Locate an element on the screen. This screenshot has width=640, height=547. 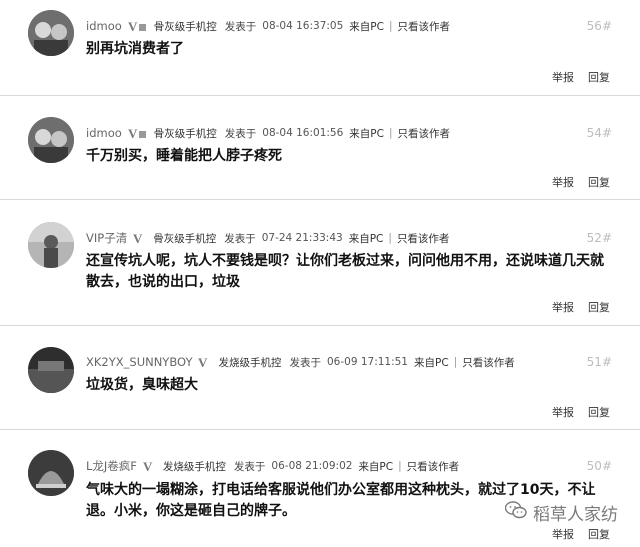
post-timestamp: 08-04 16:37:05 is located at coordinates (303, 26).